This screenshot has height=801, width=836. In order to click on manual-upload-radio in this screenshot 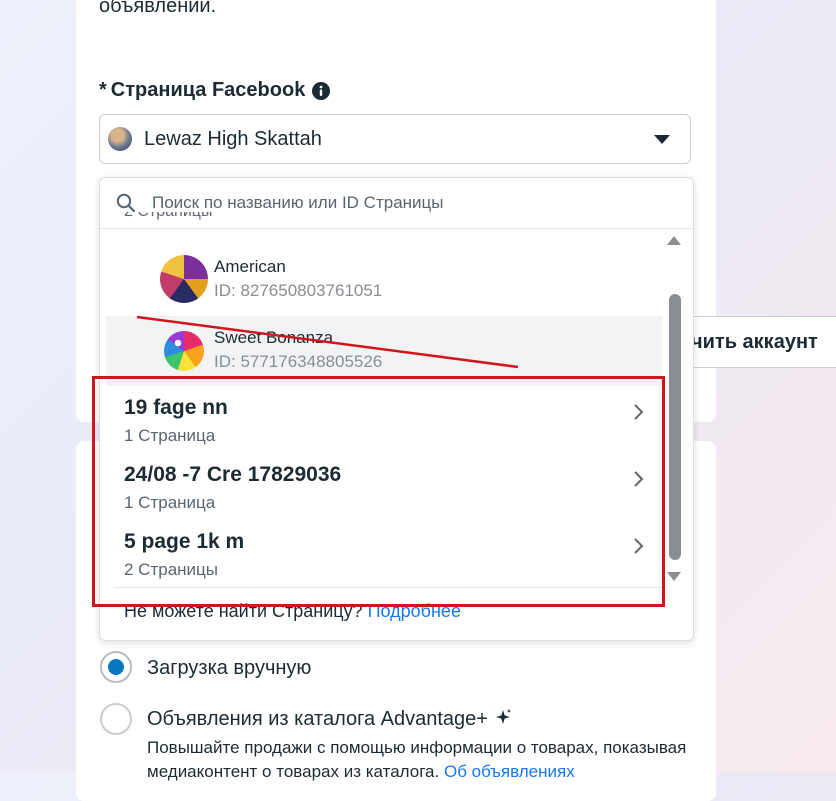, I will do `click(116, 667)`.